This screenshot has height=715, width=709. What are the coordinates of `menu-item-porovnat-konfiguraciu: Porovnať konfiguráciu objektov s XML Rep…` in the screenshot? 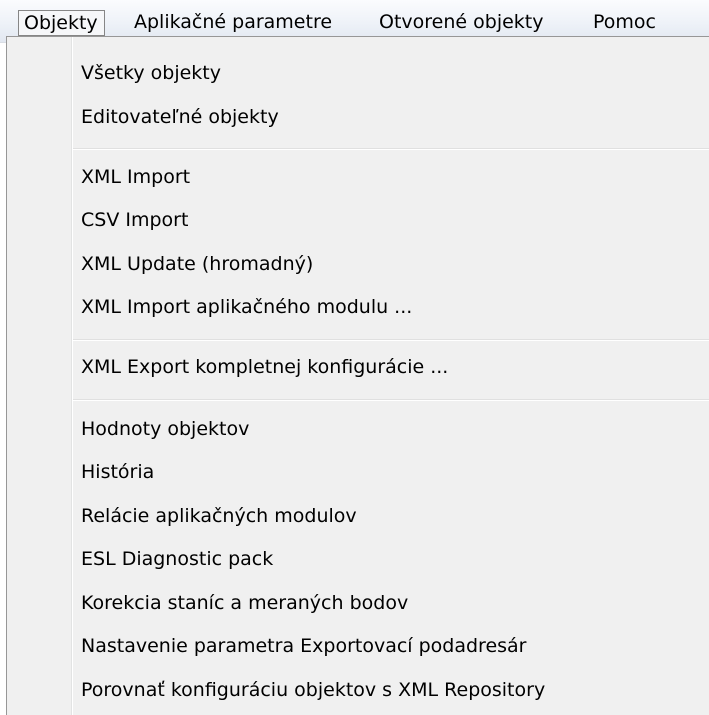 It's located at (313, 690).